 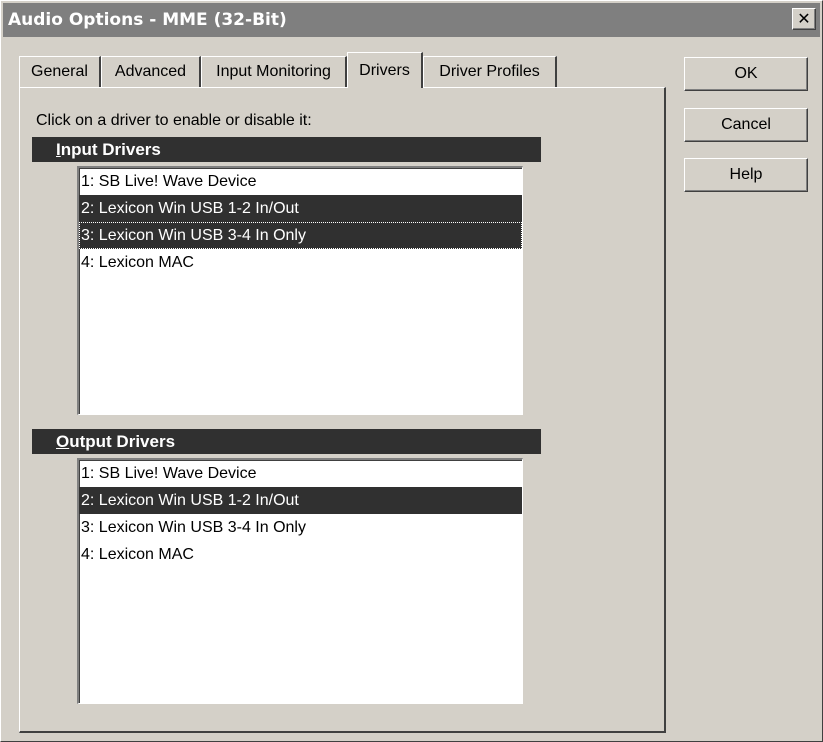 I want to click on window-title: Audio Options - MME (32-Bit), so click(x=147, y=20).